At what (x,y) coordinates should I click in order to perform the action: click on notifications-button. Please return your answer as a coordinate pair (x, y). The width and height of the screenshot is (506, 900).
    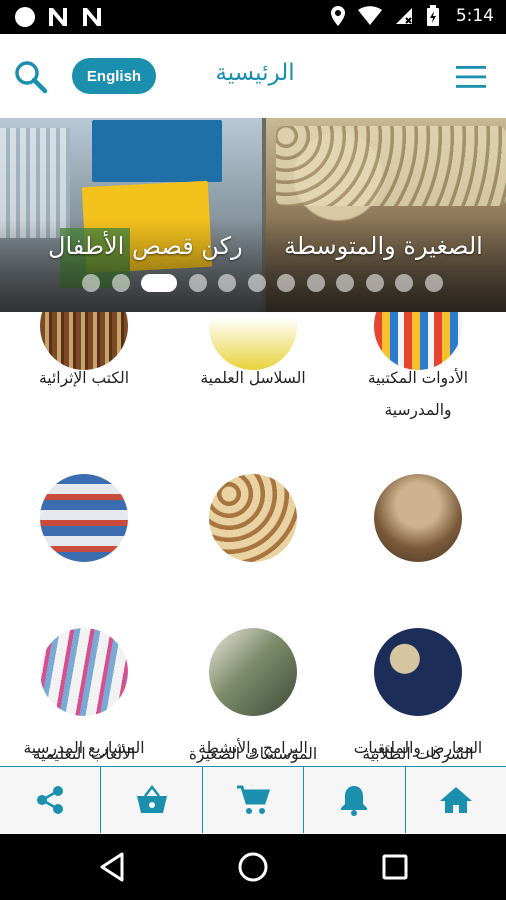
    Looking at the image, I should click on (355, 800).